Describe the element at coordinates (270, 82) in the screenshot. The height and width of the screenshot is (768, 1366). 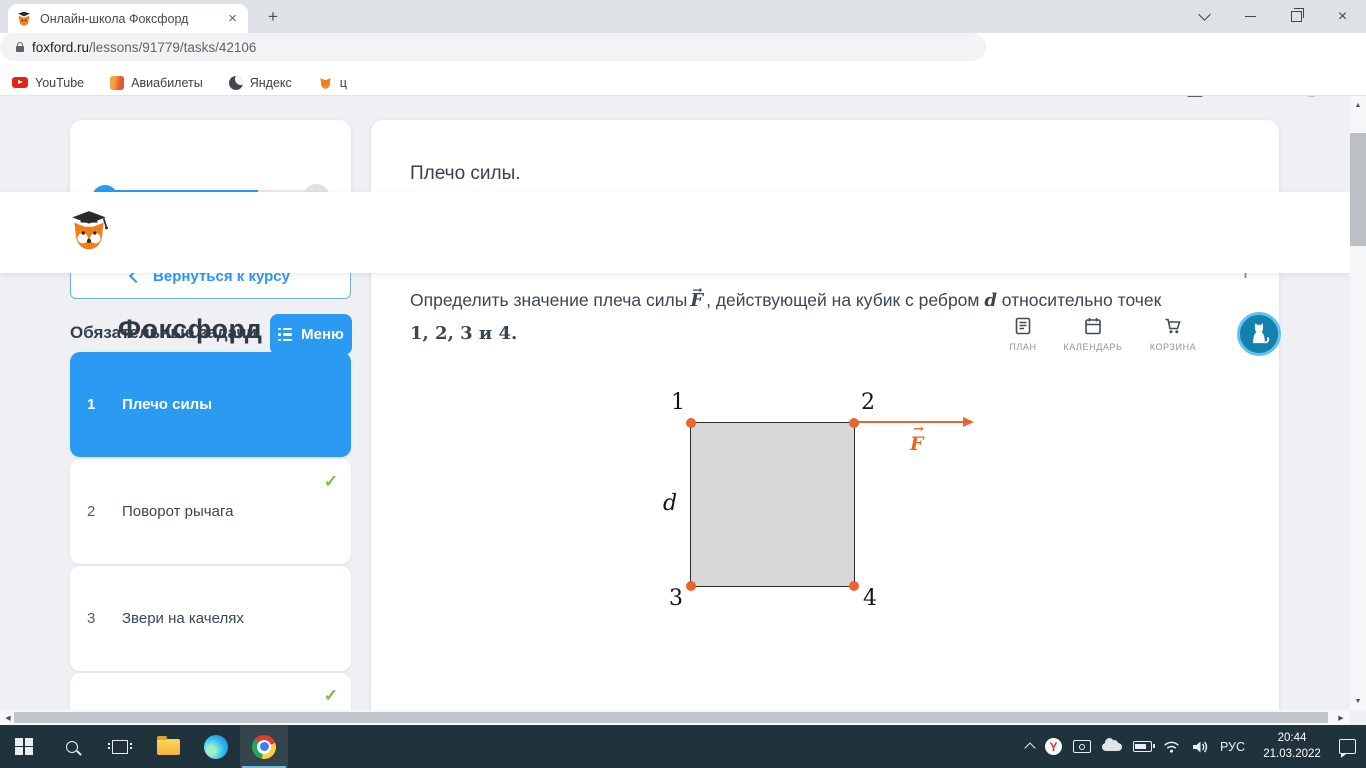
I see `bookmark-label: Яндекс` at that location.